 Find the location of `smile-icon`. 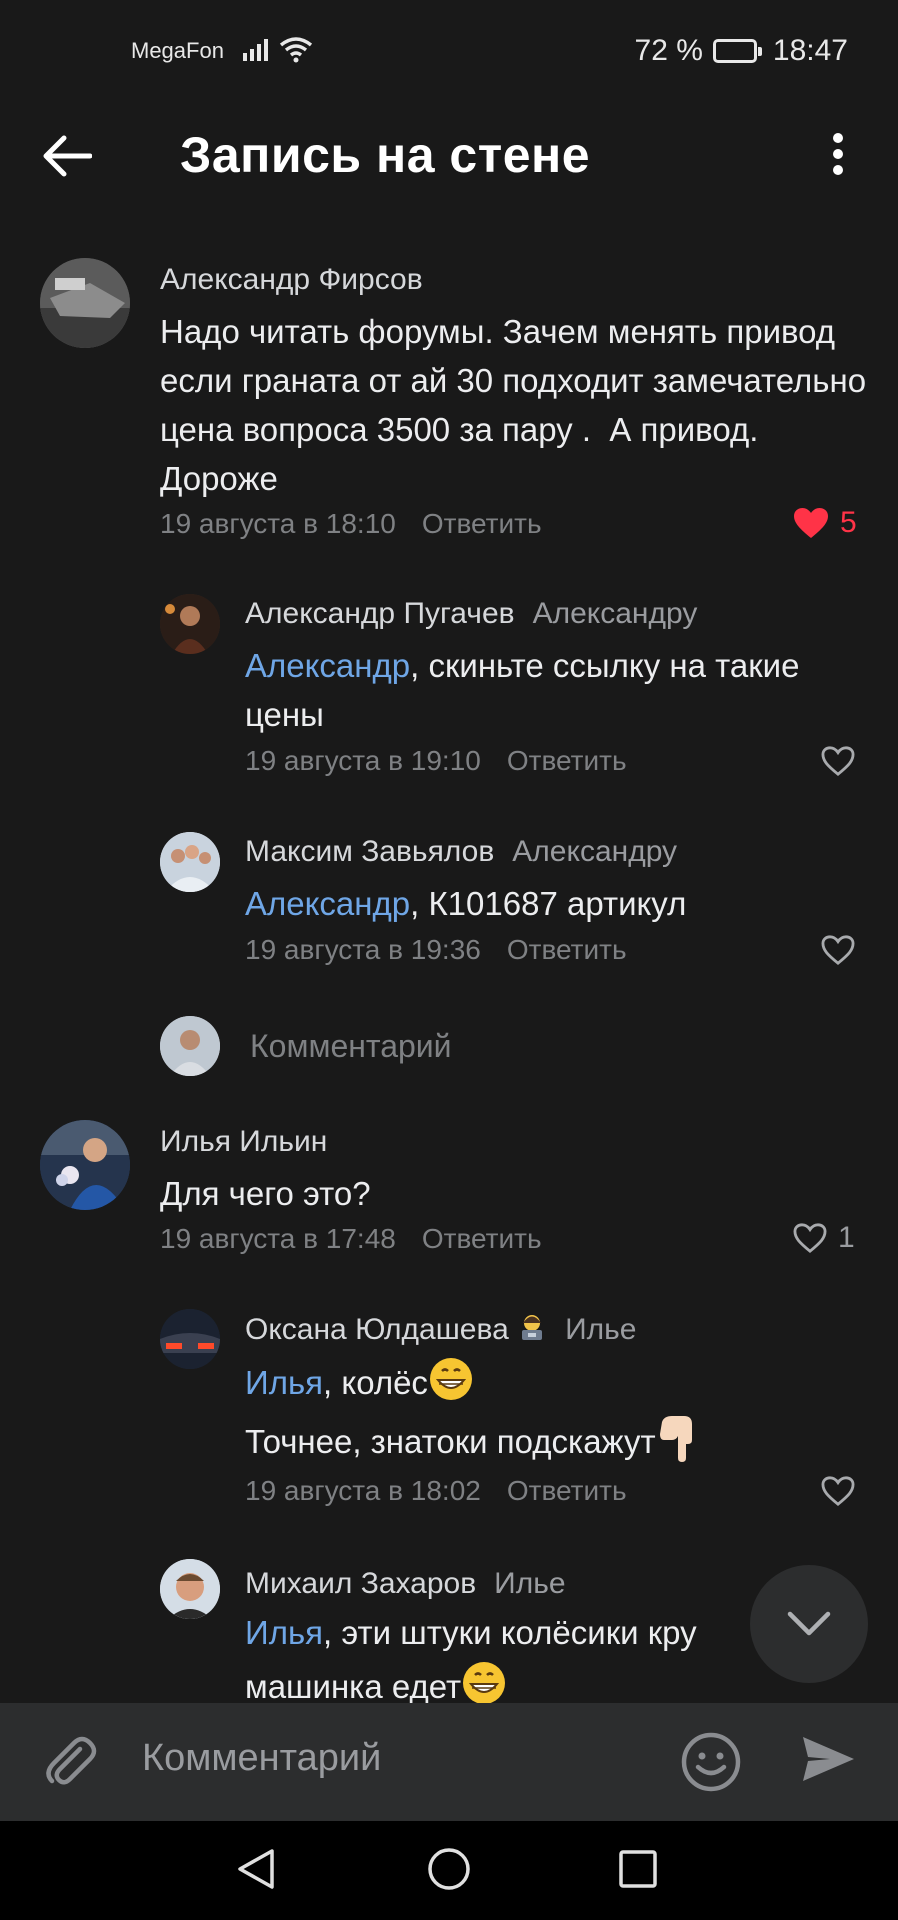

smile-icon is located at coordinates (711, 1762).